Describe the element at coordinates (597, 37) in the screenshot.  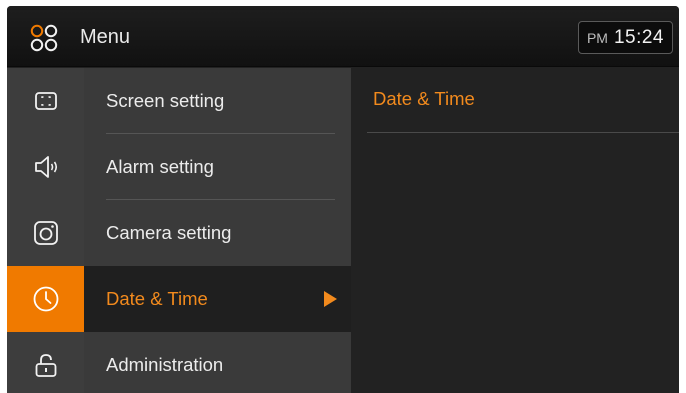
I see `clock-ampm: PM` at that location.